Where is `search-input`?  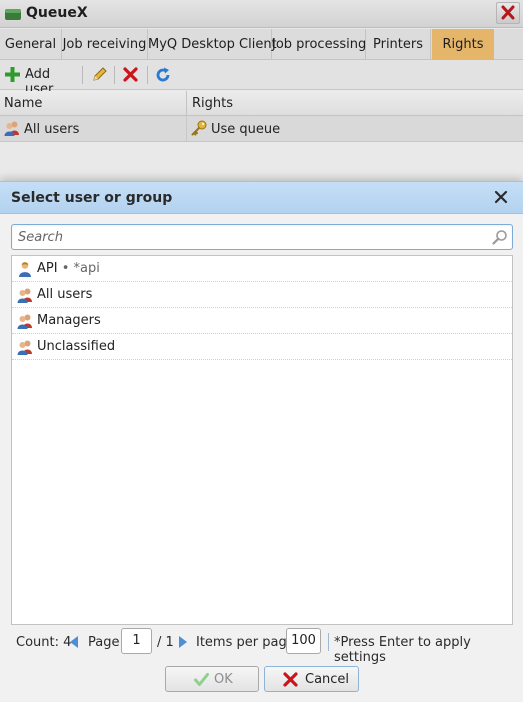
search-input is located at coordinates (253, 237).